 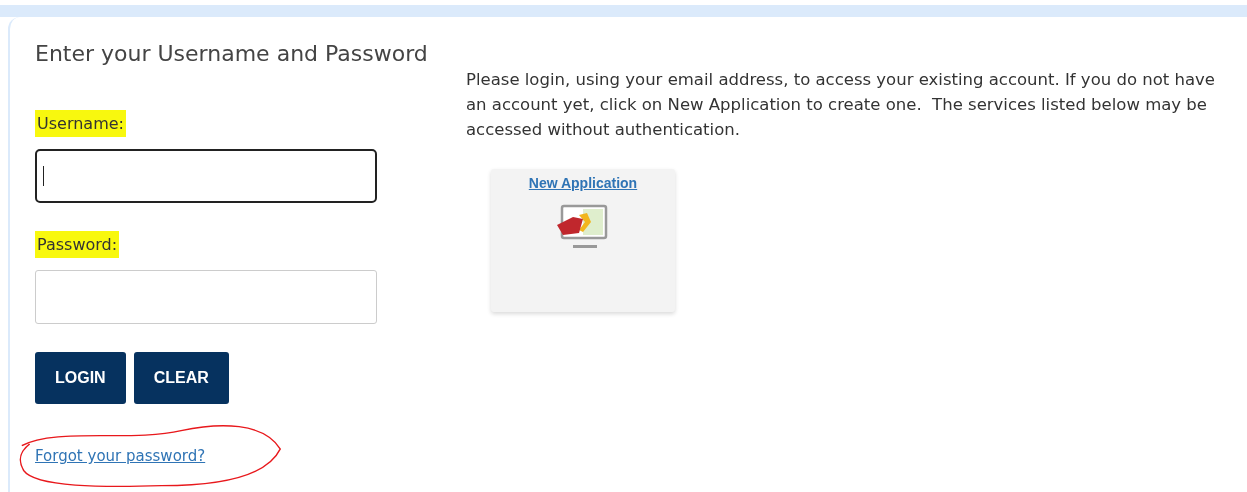 What do you see at coordinates (583, 183) in the screenshot?
I see `service-link: New Application` at bounding box center [583, 183].